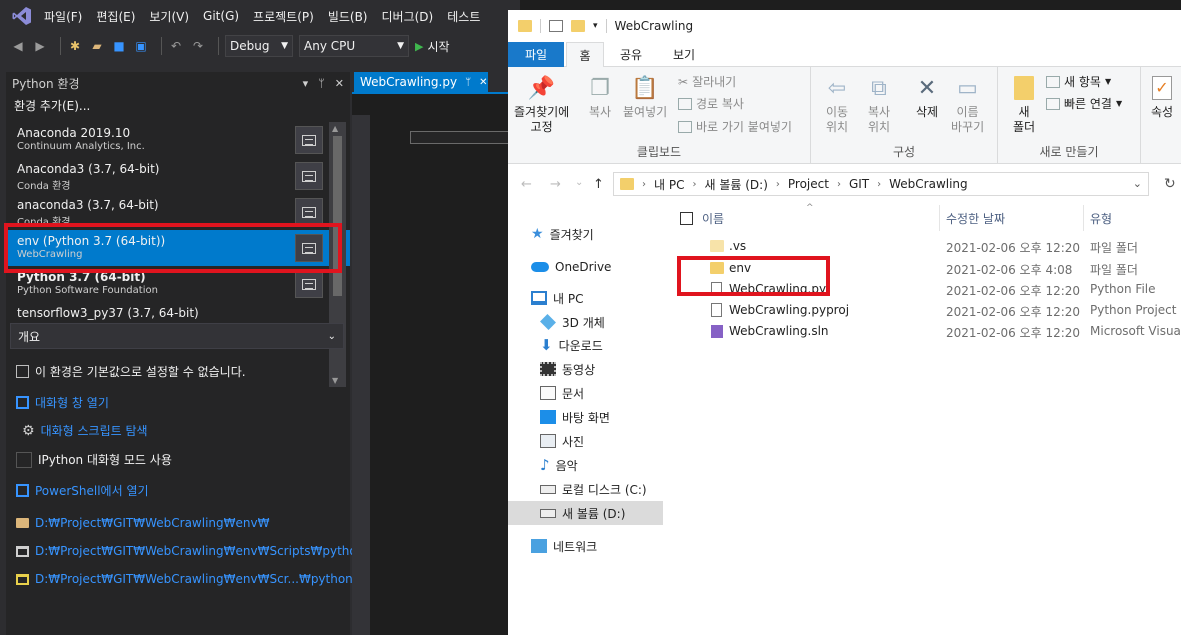 The height and width of the screenshot is (635, 1181). I want to click on breadcrumb-item: 내 PC, so click(669, 184).